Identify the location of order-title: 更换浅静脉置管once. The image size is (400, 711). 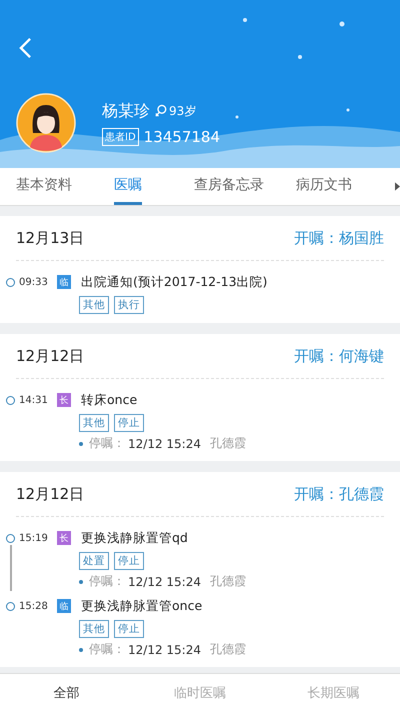
(141, 606).